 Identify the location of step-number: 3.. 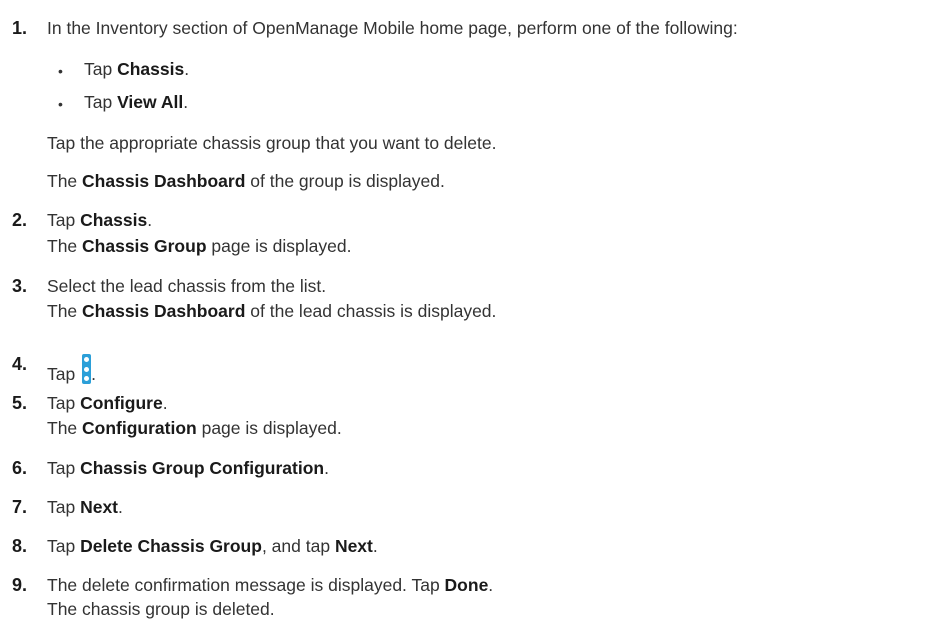
(20, 286).